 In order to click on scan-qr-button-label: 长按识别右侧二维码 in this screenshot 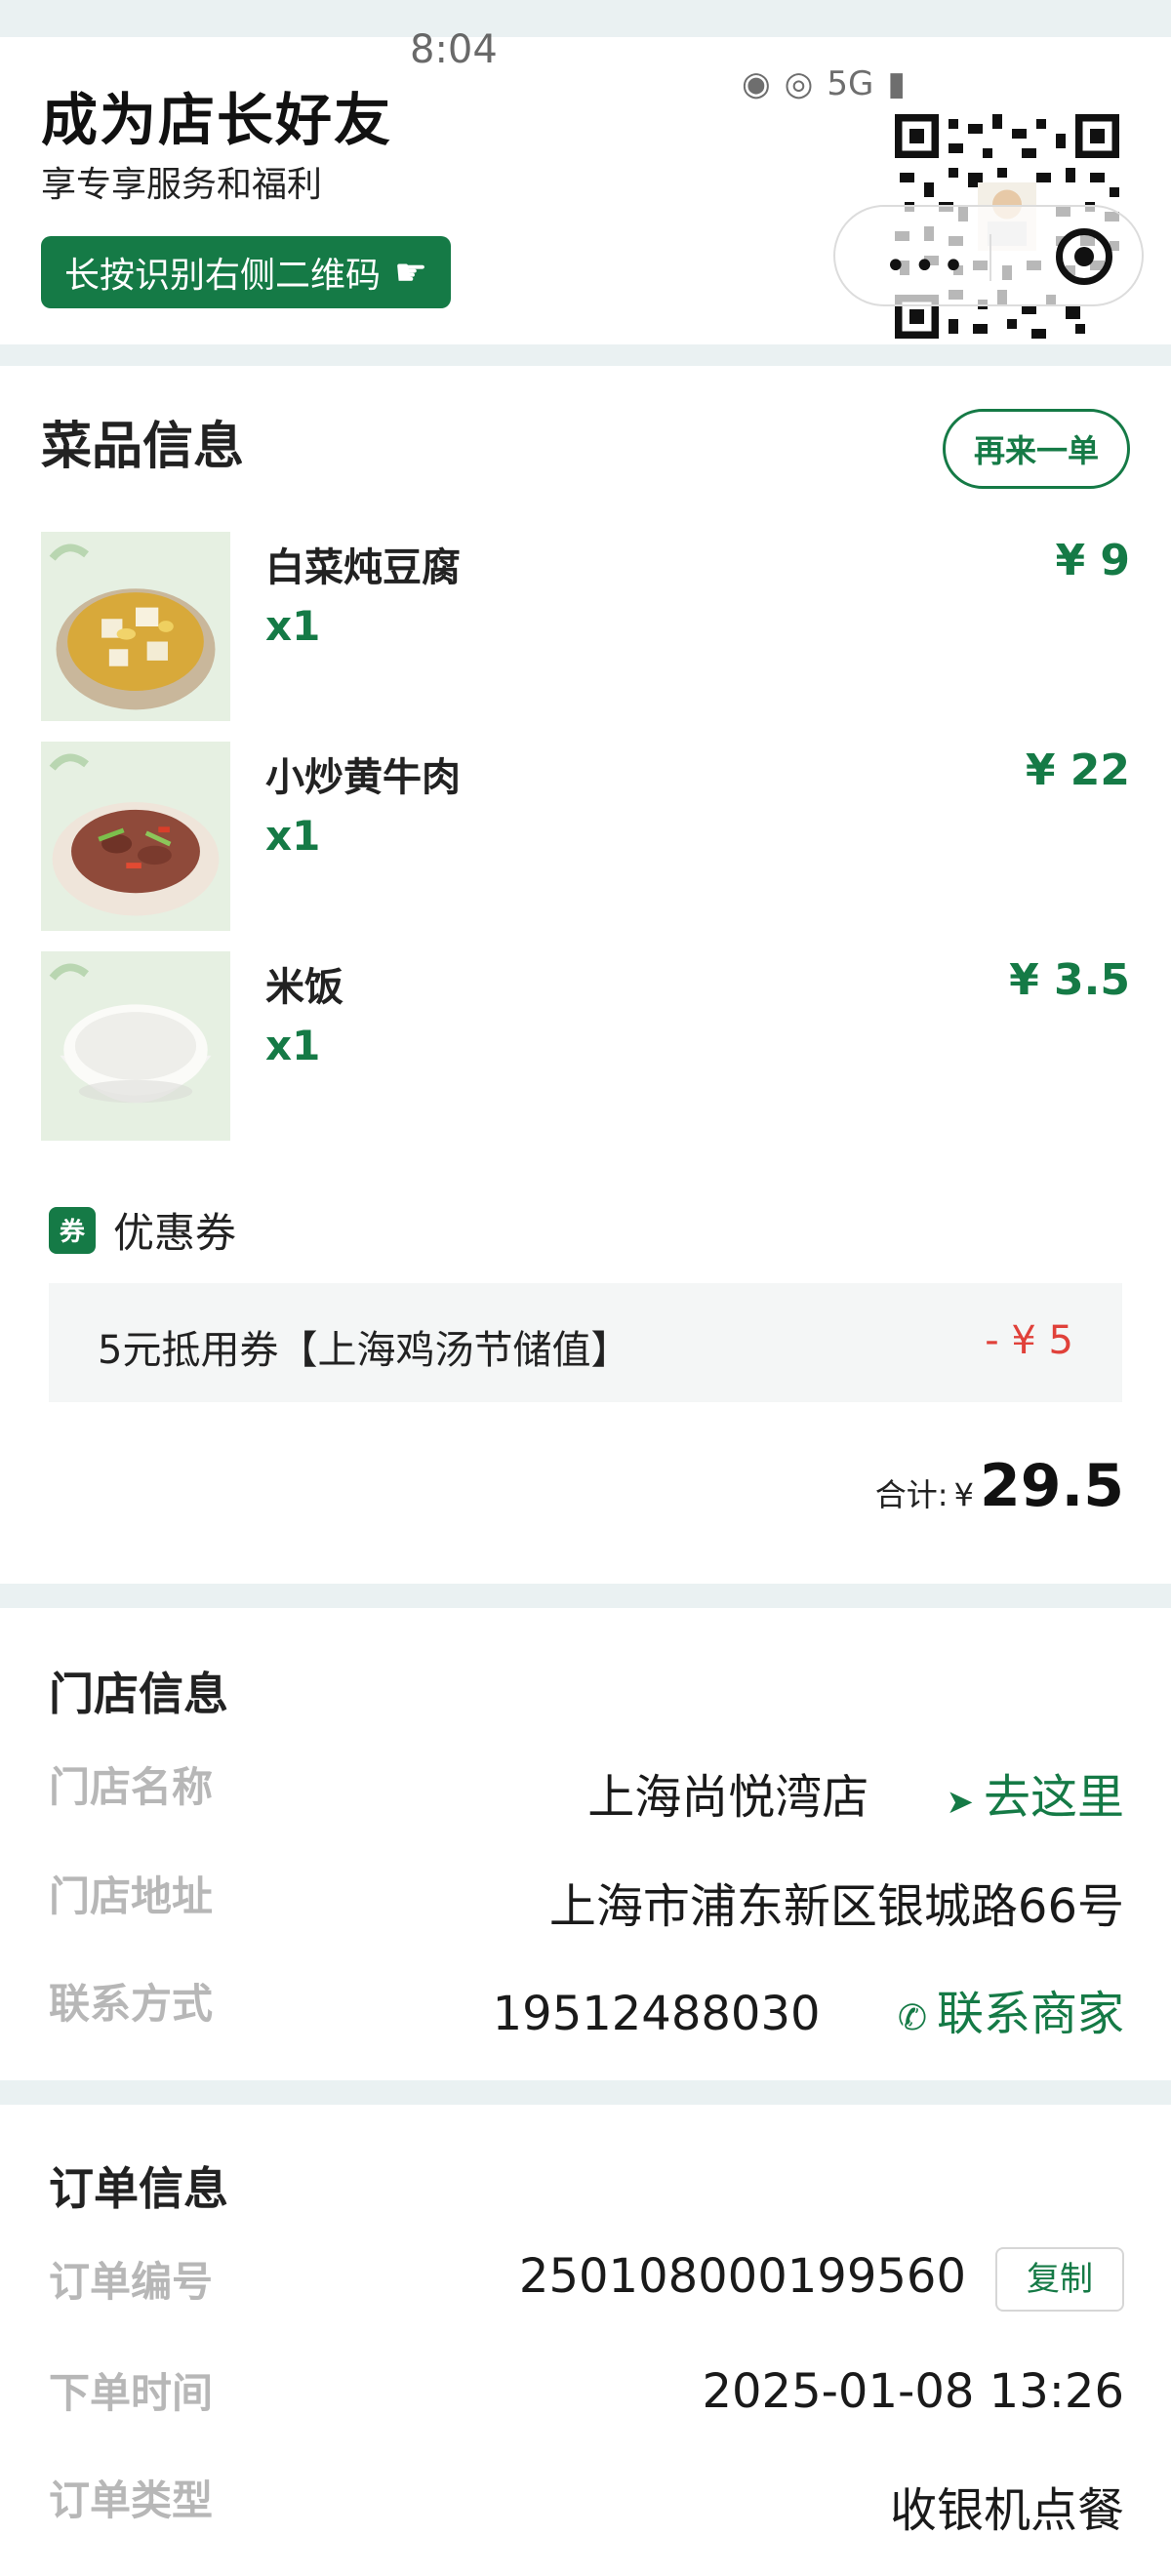, I will do `click(223, 276)`.